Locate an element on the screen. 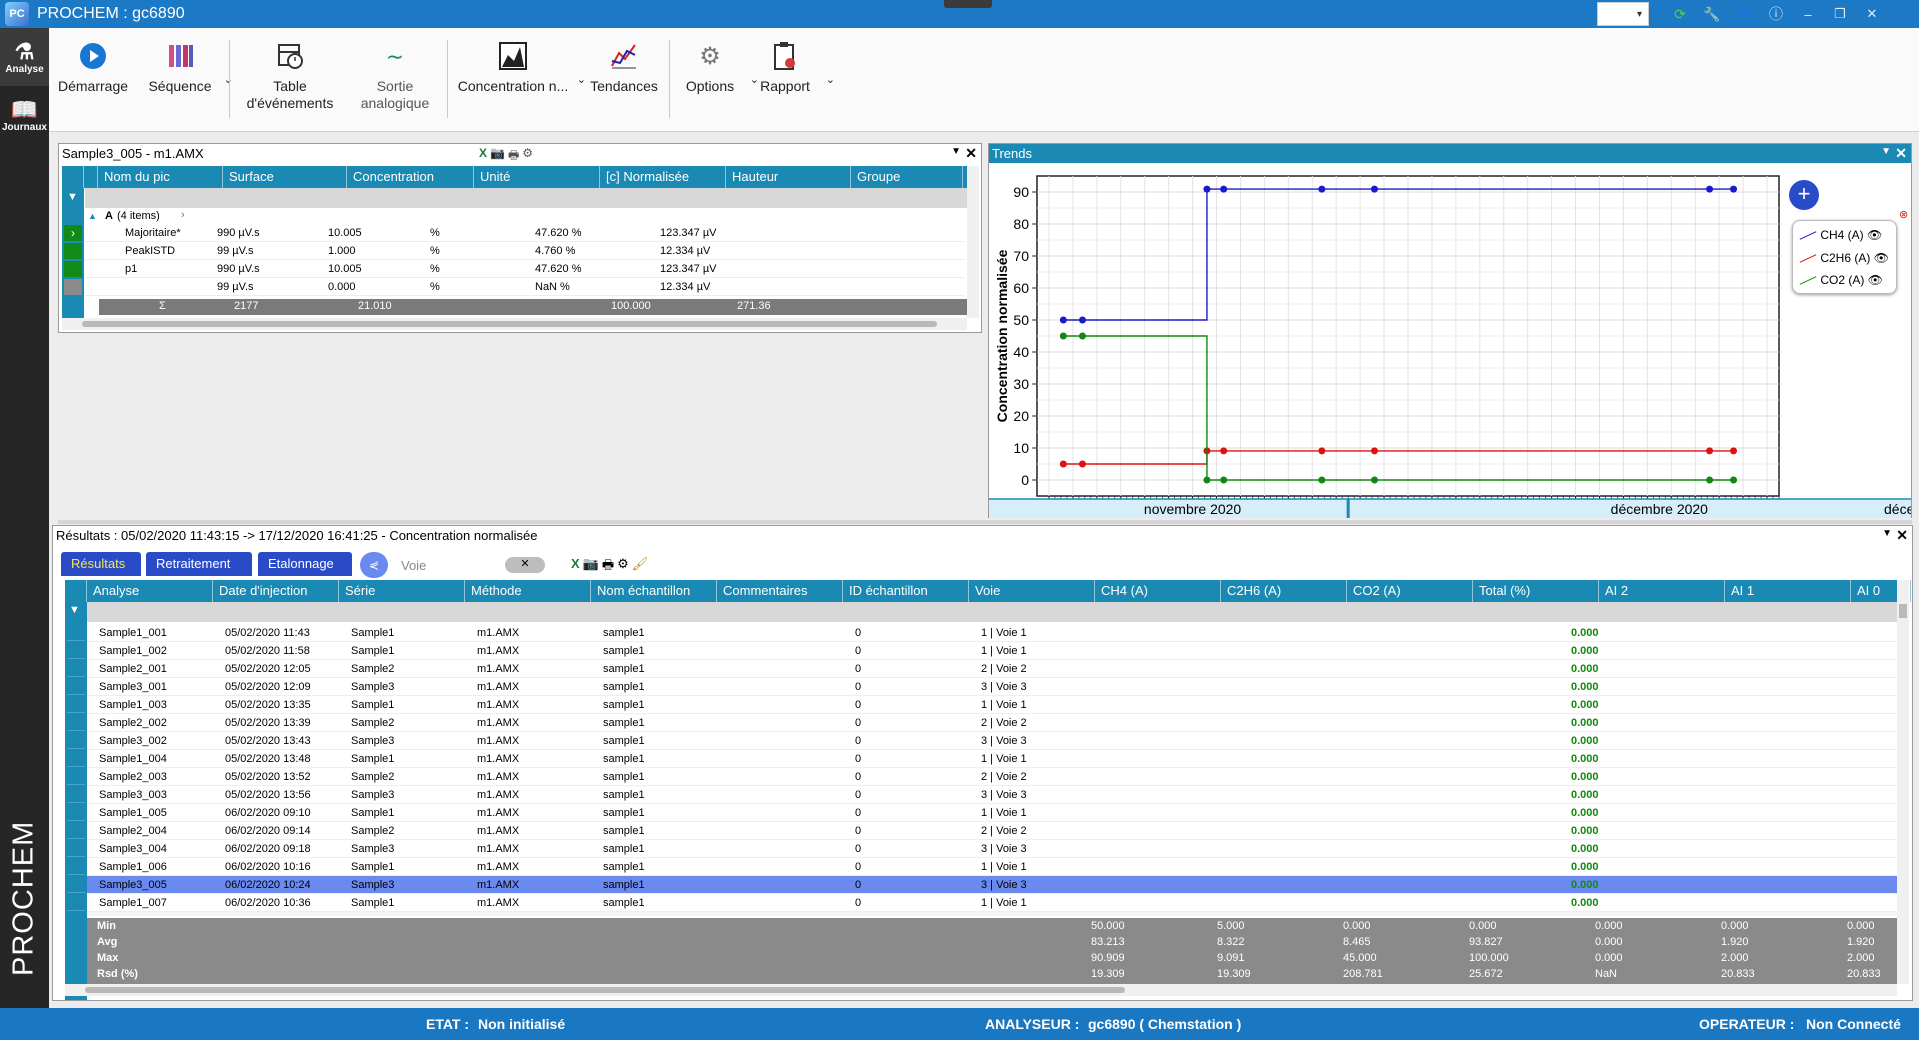 The image size is (1919, 1040). restore-icon: ❐ is located at coordinates (1840, 14).